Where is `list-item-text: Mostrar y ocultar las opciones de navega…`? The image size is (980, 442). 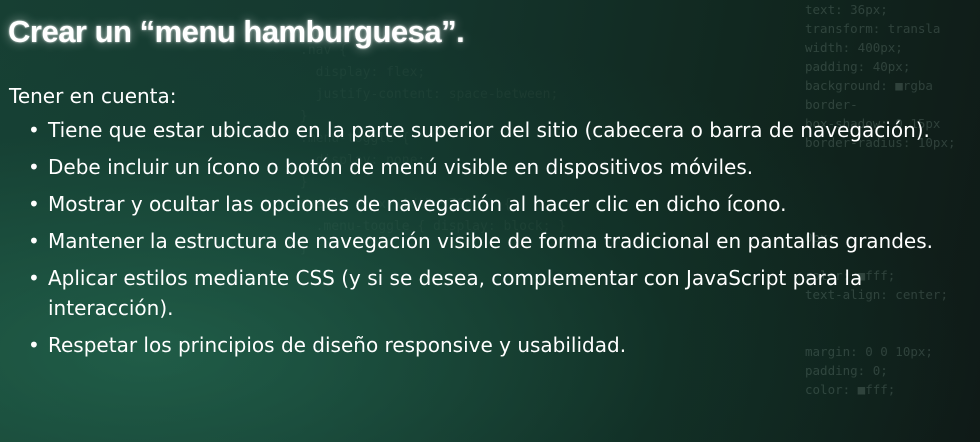 list-item-text: Mostrar y ocultar las opciones de navega… is located at coordinates (417, 204).